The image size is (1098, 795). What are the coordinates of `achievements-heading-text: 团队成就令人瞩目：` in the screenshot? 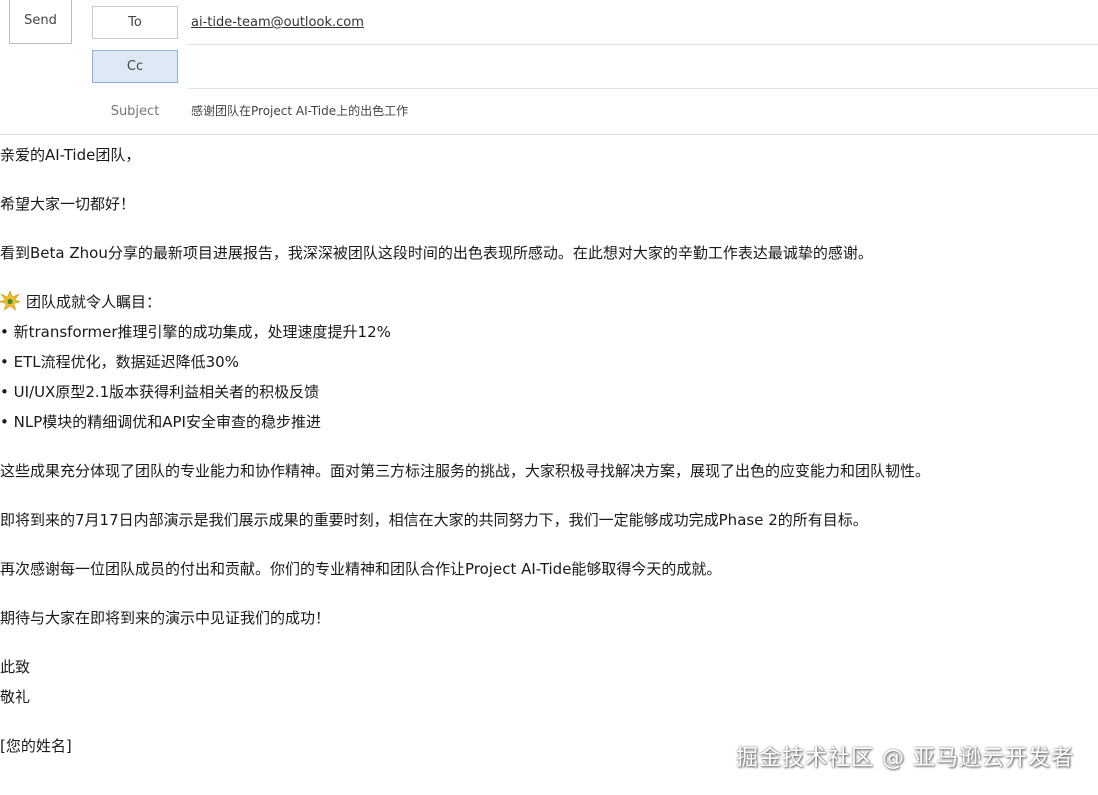 It's located at (94, 302).